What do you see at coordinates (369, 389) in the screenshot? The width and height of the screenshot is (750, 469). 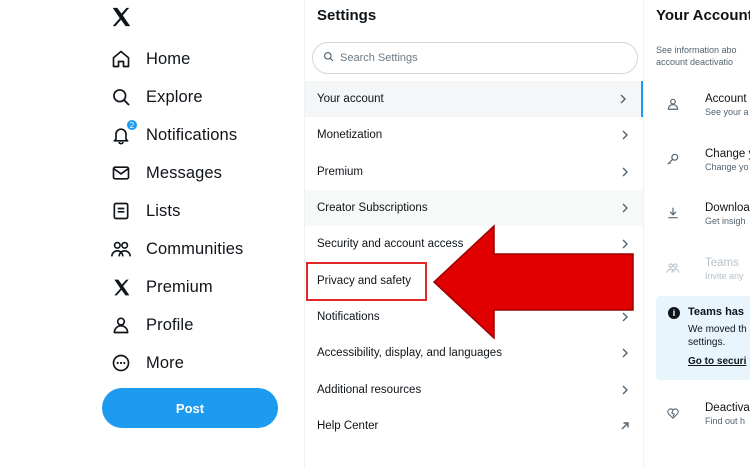 I see `menu-label: Additional resources` at bounding box center [369, 389].